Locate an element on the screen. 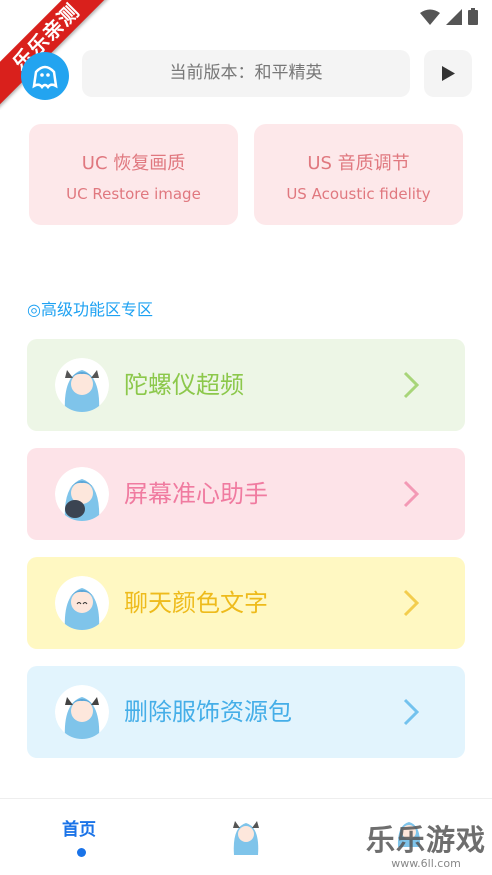 The image size is (492, 875). nav-home-tab: 首页 is located at coordinates (79, 827).